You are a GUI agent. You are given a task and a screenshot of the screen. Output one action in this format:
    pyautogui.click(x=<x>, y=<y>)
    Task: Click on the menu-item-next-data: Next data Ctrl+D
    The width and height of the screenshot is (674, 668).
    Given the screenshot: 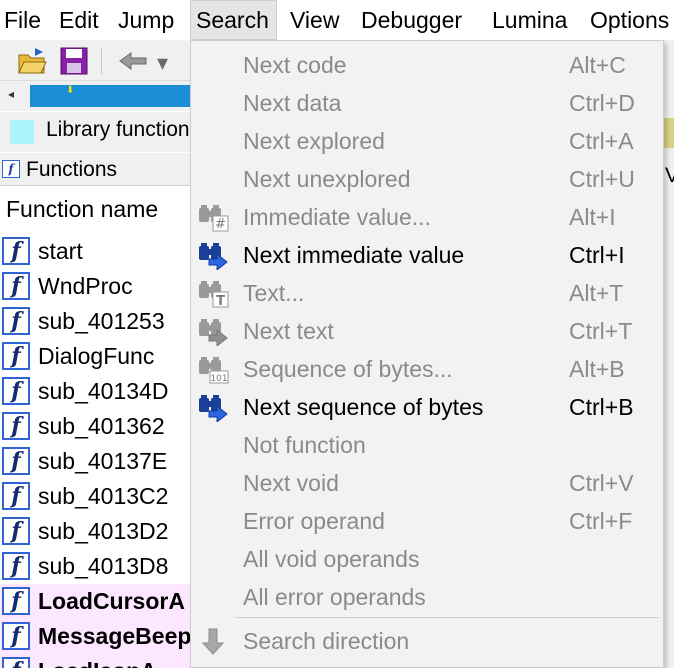 What is the action you would take?
    pyautogui.click(x=427, y=103)
    